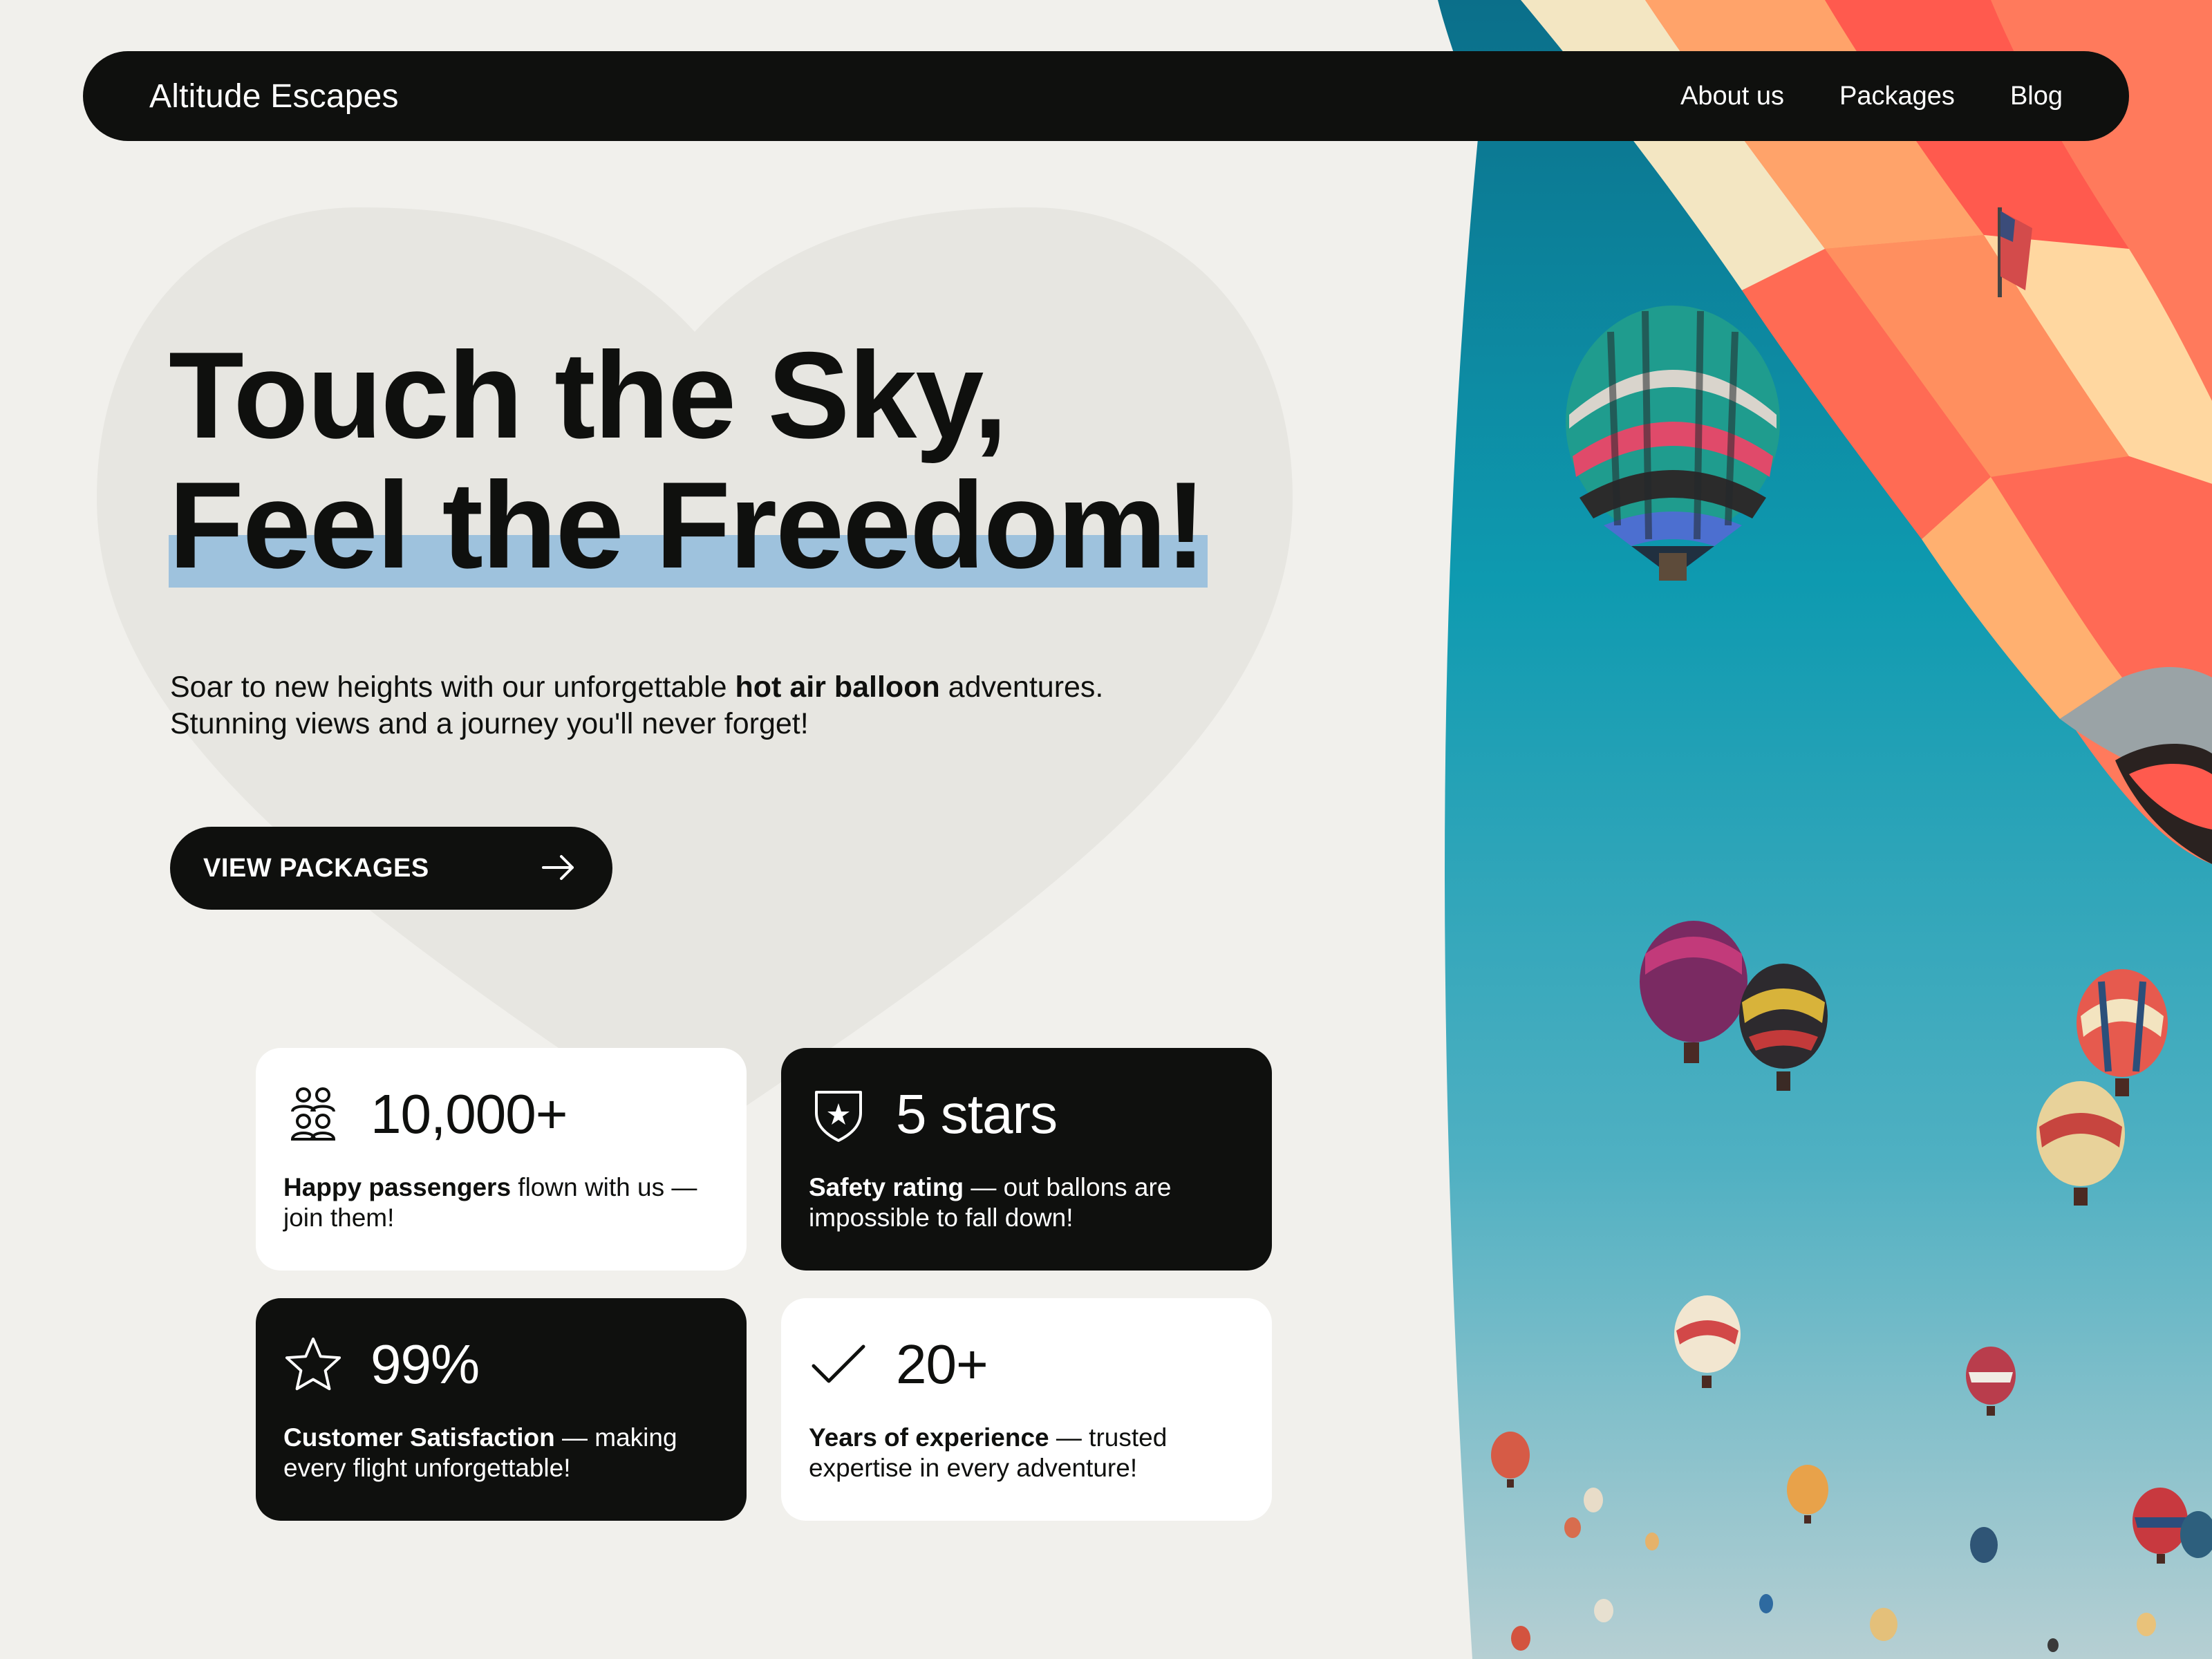 Image resolution: width=2212 pixels, height=1659 pixels. What do you see at coordinates (1021, 687) in the screenshot?
I see `subtext-part-2: adventures.` at bounding box center [1021, 687].